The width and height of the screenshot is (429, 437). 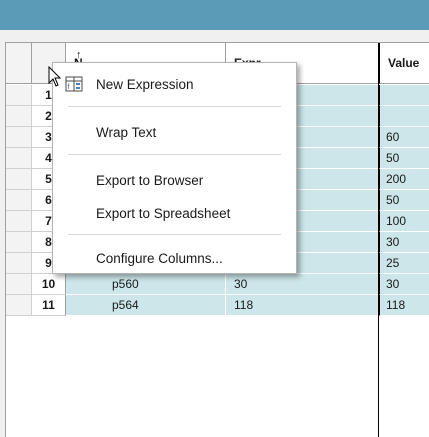 What do you see at coordinates (404, 137) in the screenshot?
I see `value-cell: 60` at bounding box center [404, 137].